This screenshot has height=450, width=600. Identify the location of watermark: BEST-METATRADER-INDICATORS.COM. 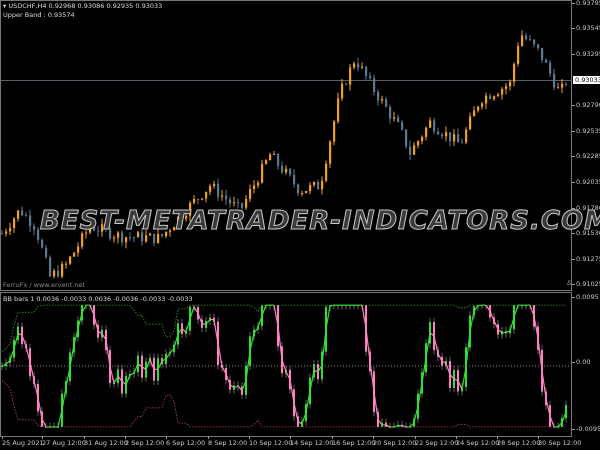
(320, 221).